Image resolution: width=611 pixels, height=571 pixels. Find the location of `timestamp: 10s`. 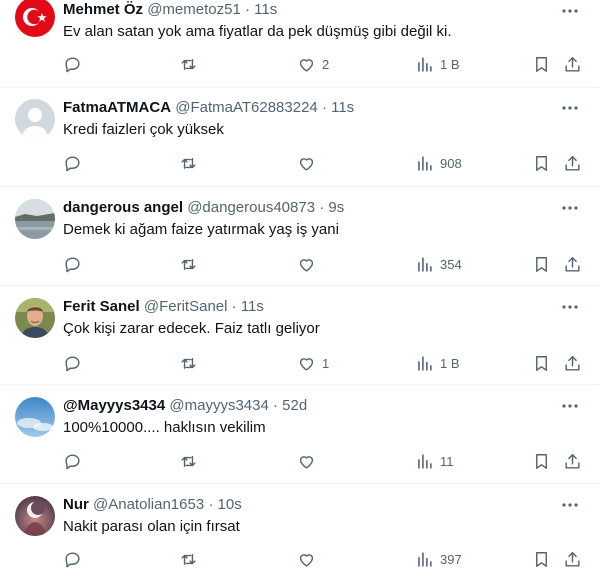

timestamp: 10s is located at coordinates (230, 504).